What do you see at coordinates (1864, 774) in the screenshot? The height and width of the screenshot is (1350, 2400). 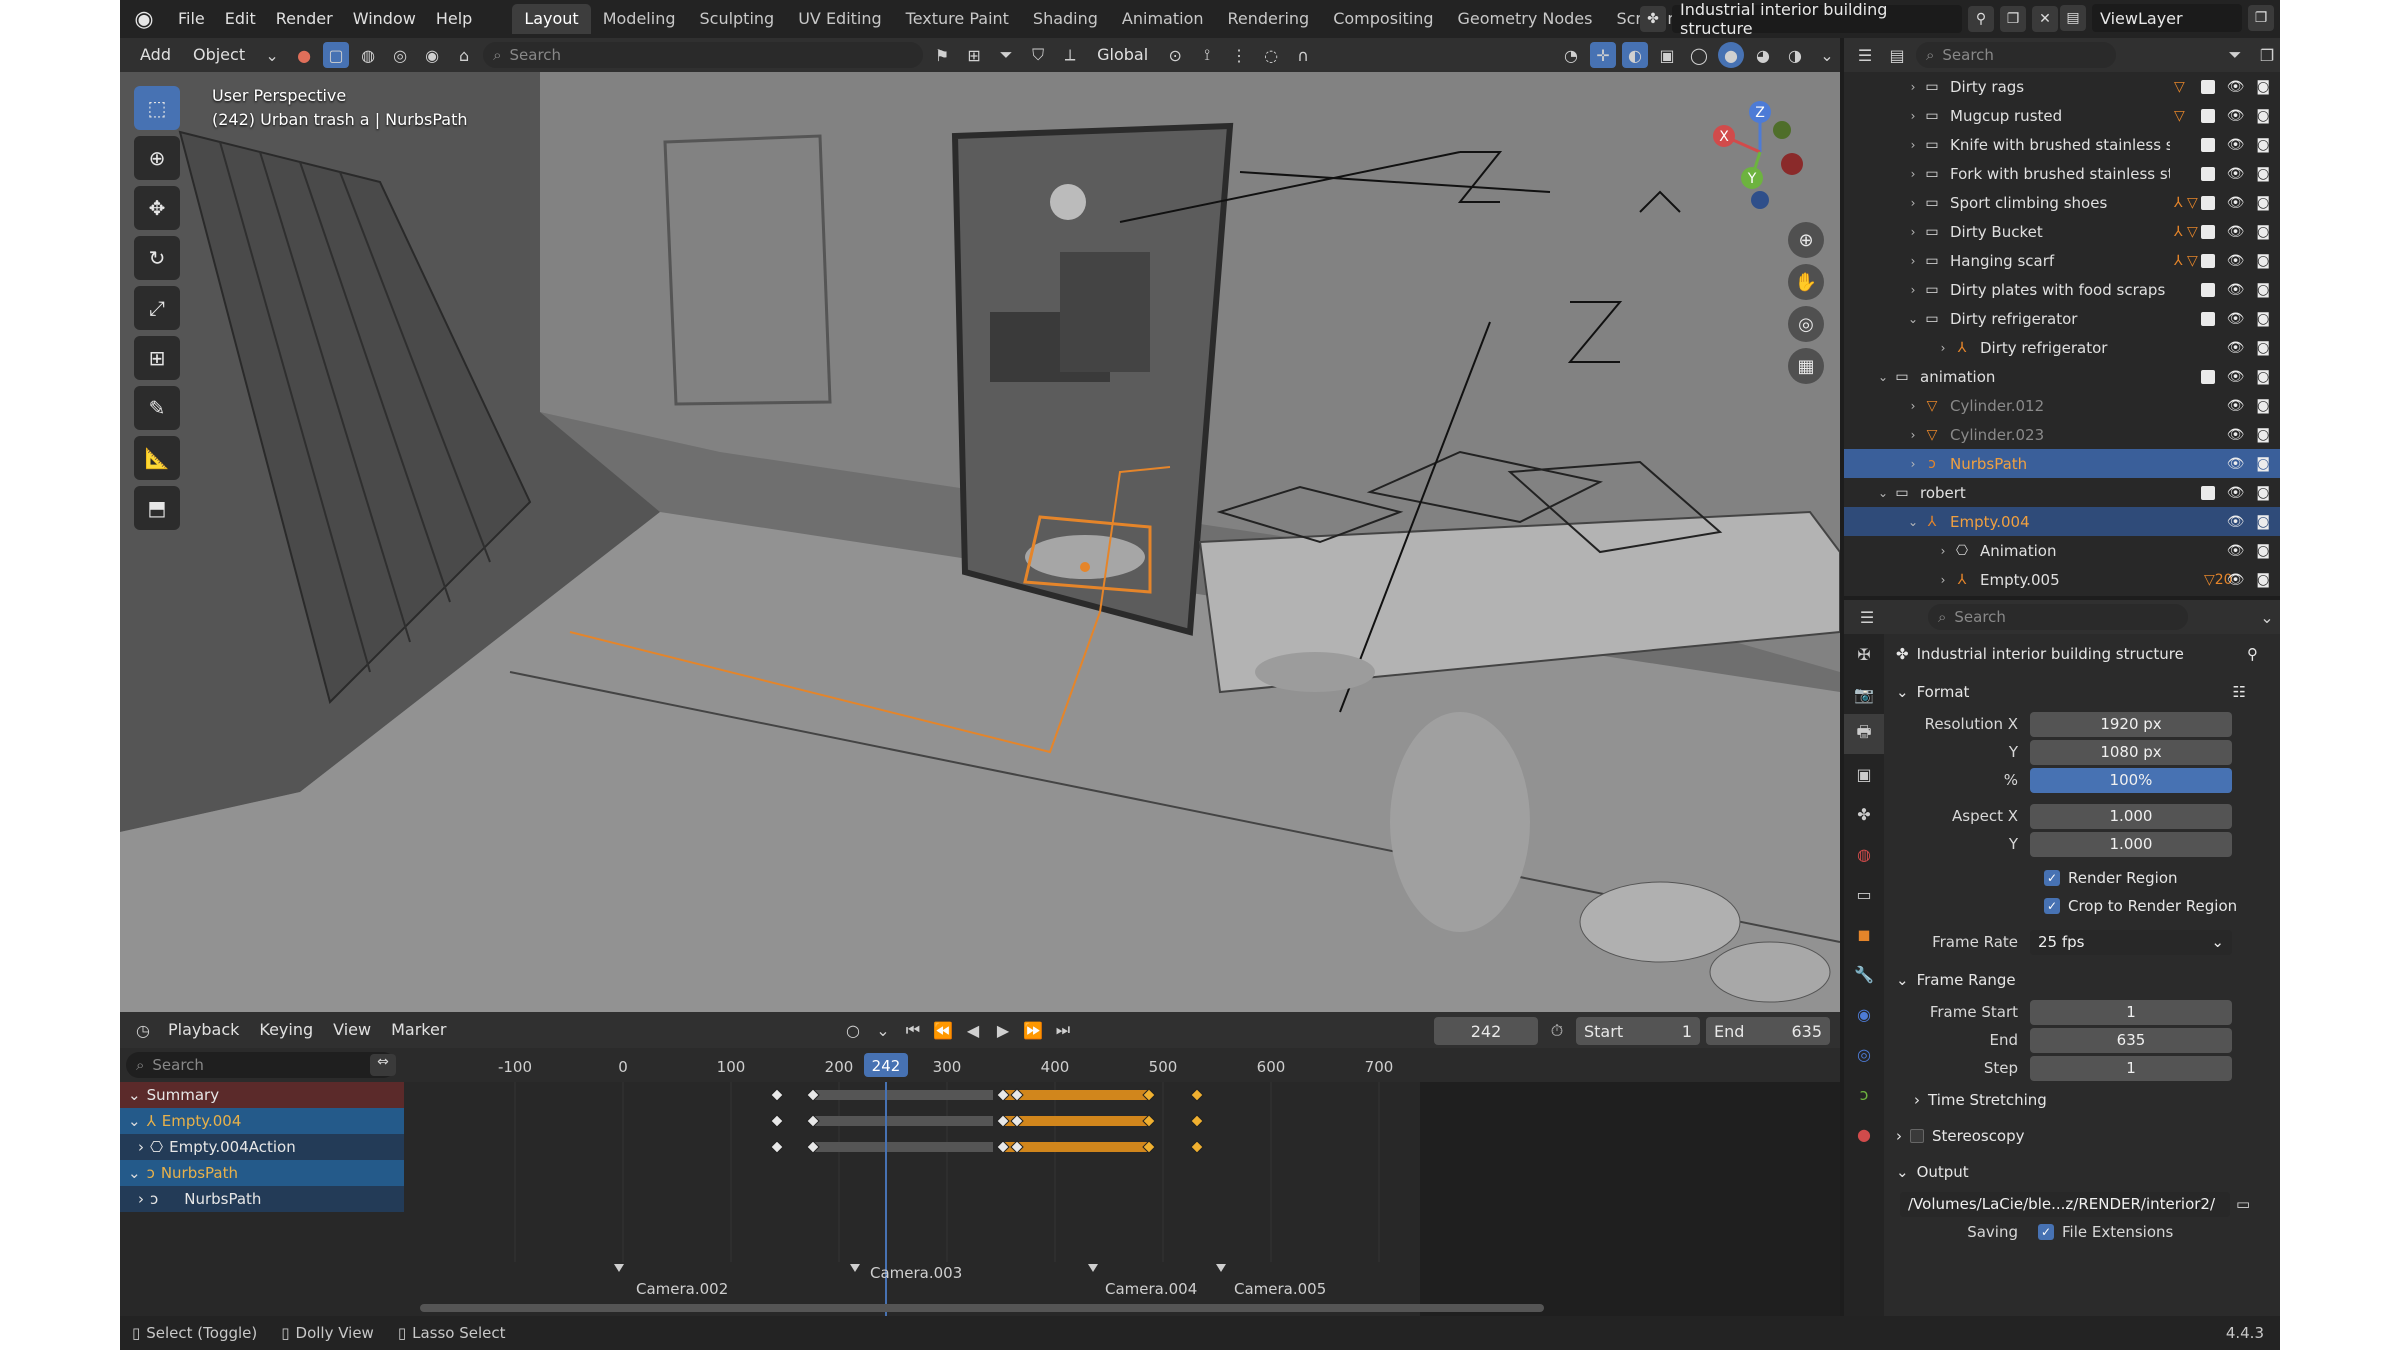 I see `view-layer-tab-icon: ▣` at bounding box center [1864, 774].